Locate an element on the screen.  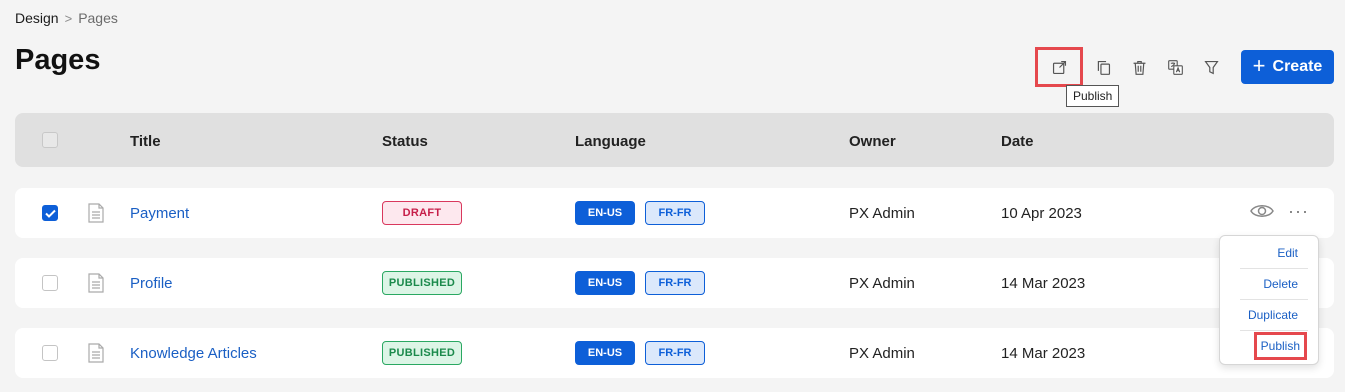
menu-item-duplicate: Duplicate is located at coordinates (1273, 315).